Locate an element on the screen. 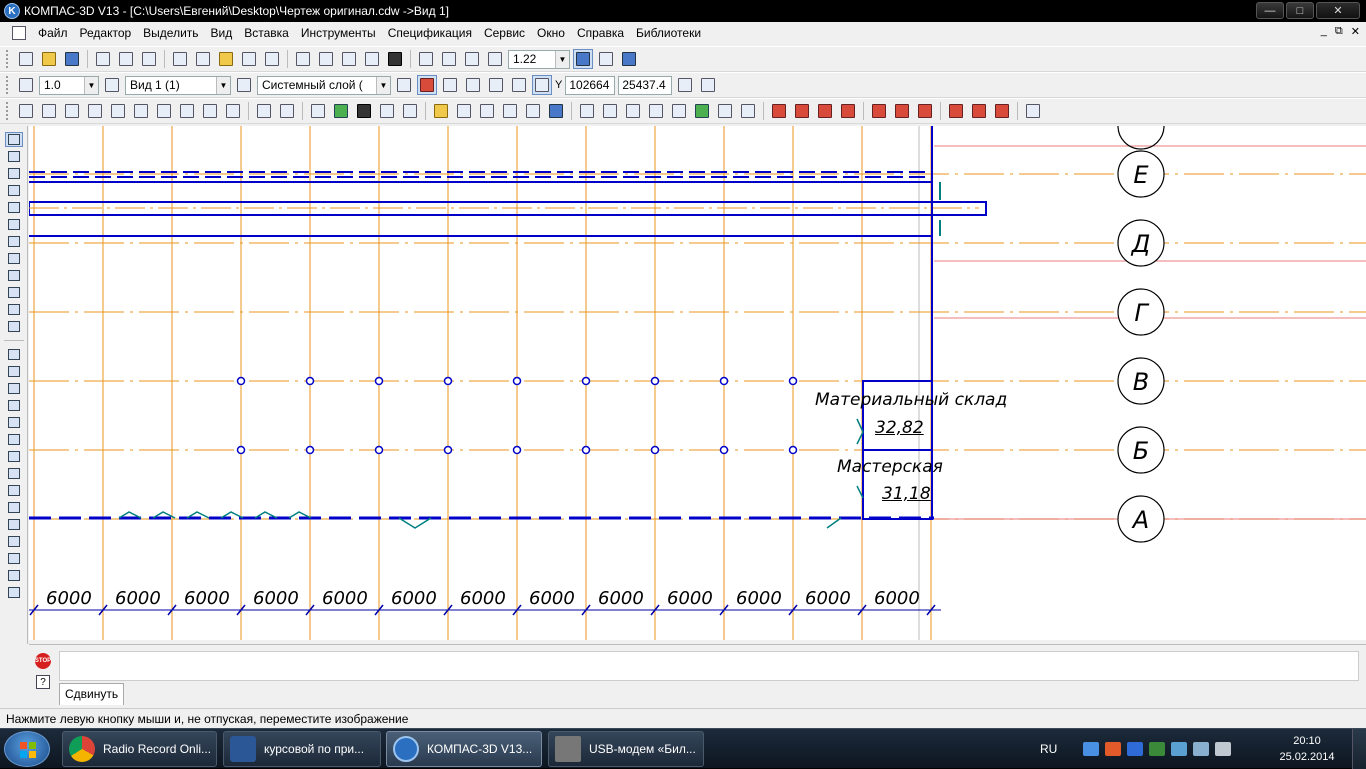  paste-button is located at coordinates (226, 59).